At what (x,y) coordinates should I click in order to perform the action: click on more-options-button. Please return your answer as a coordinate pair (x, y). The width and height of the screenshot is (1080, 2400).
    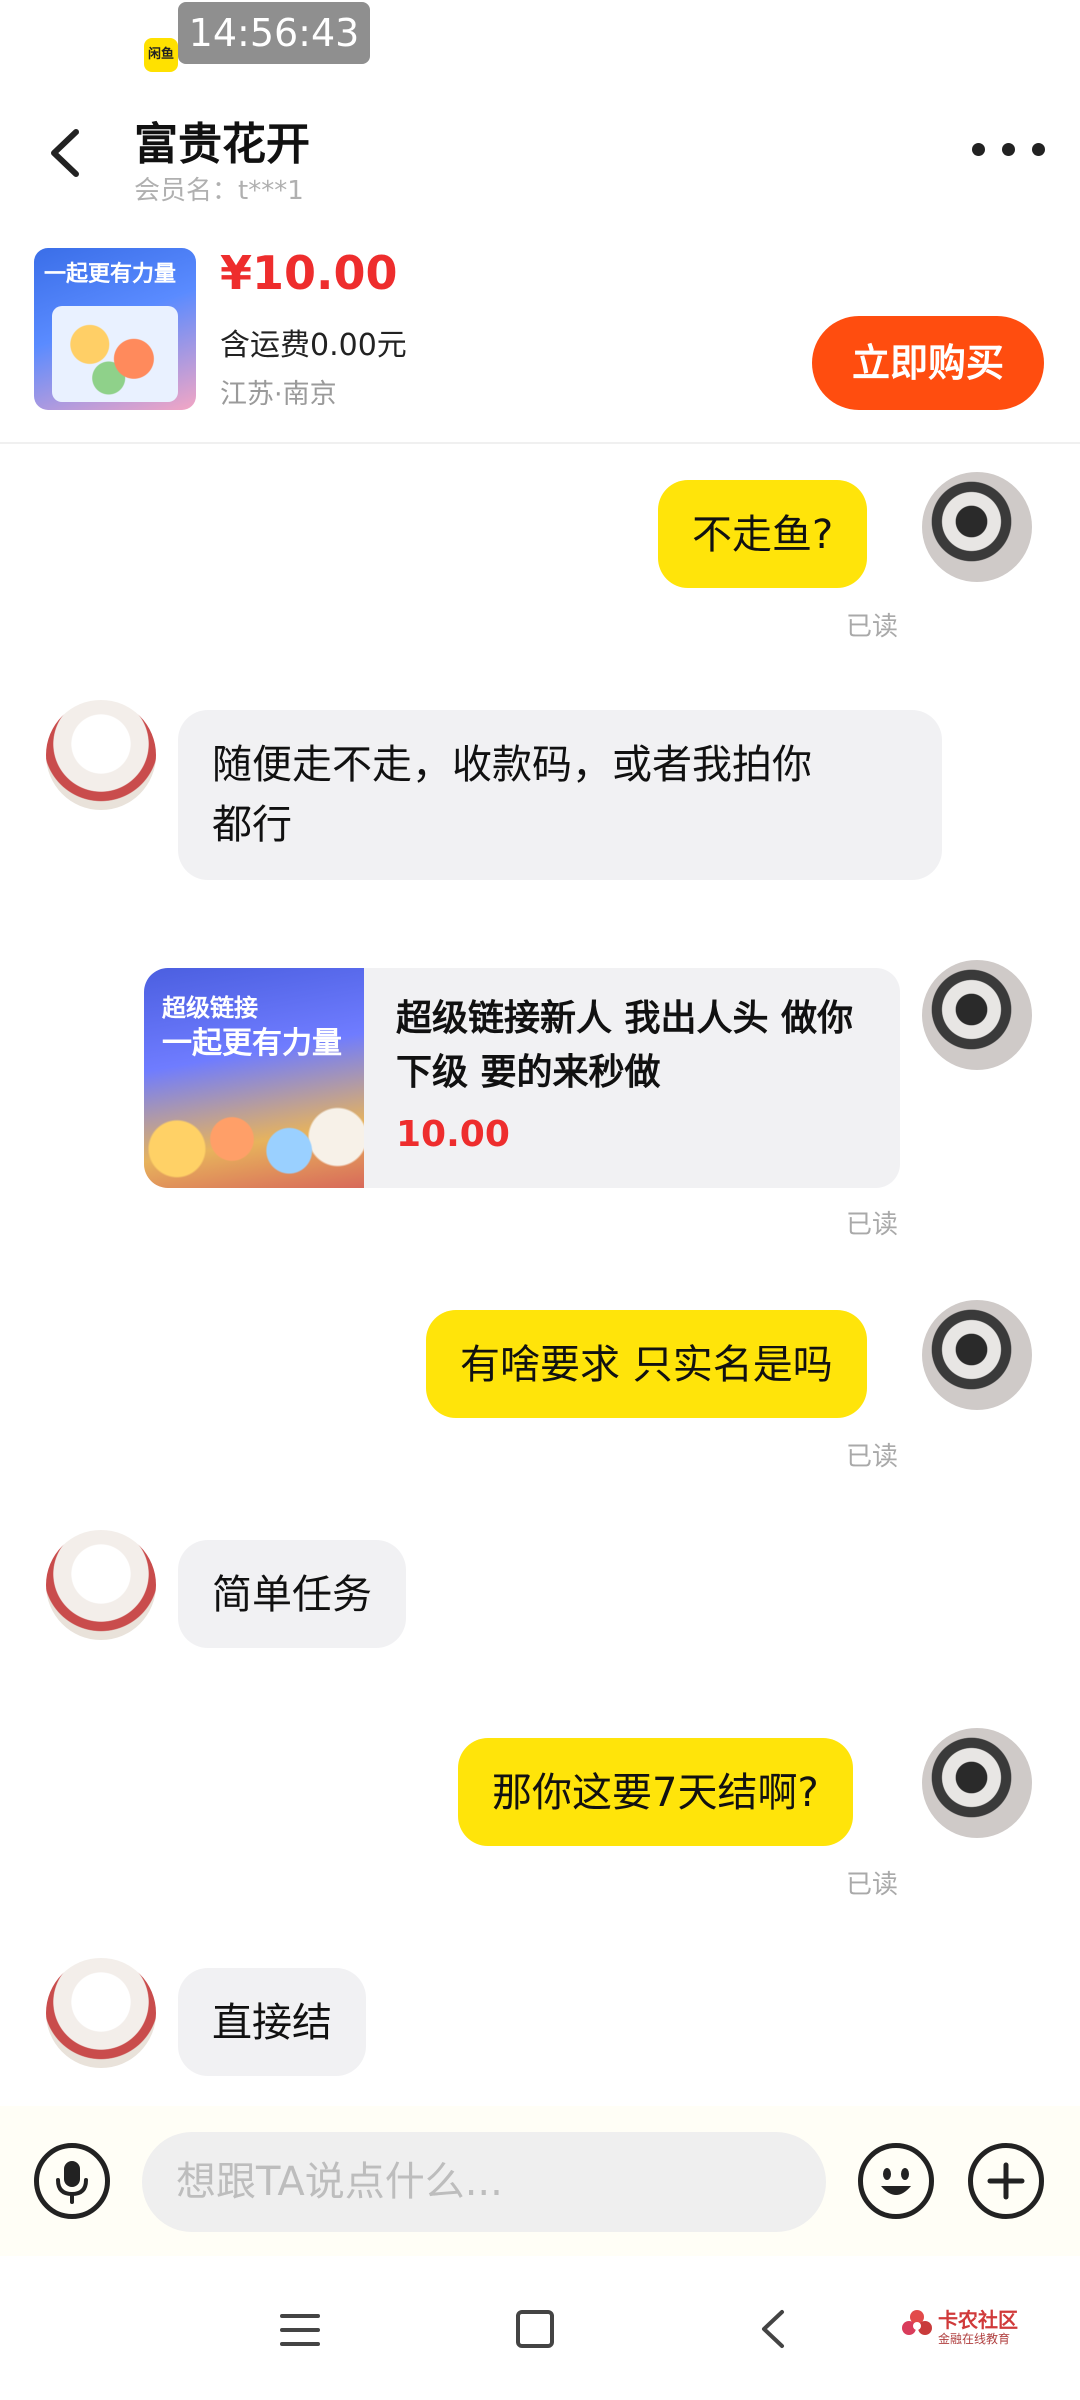
    Looking at the image, I should click on (1009, 150).